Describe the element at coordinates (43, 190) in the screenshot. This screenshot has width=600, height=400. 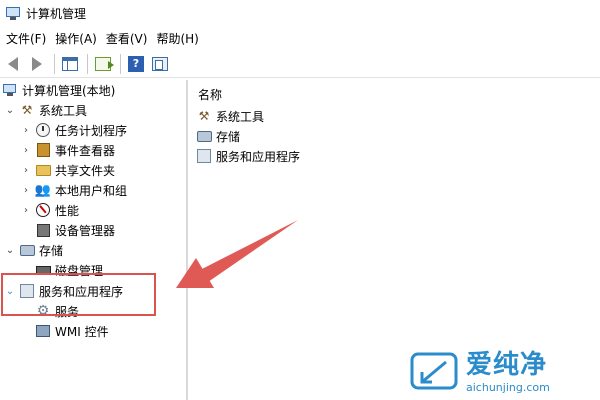
I see `users-icon: 👥` at that location.